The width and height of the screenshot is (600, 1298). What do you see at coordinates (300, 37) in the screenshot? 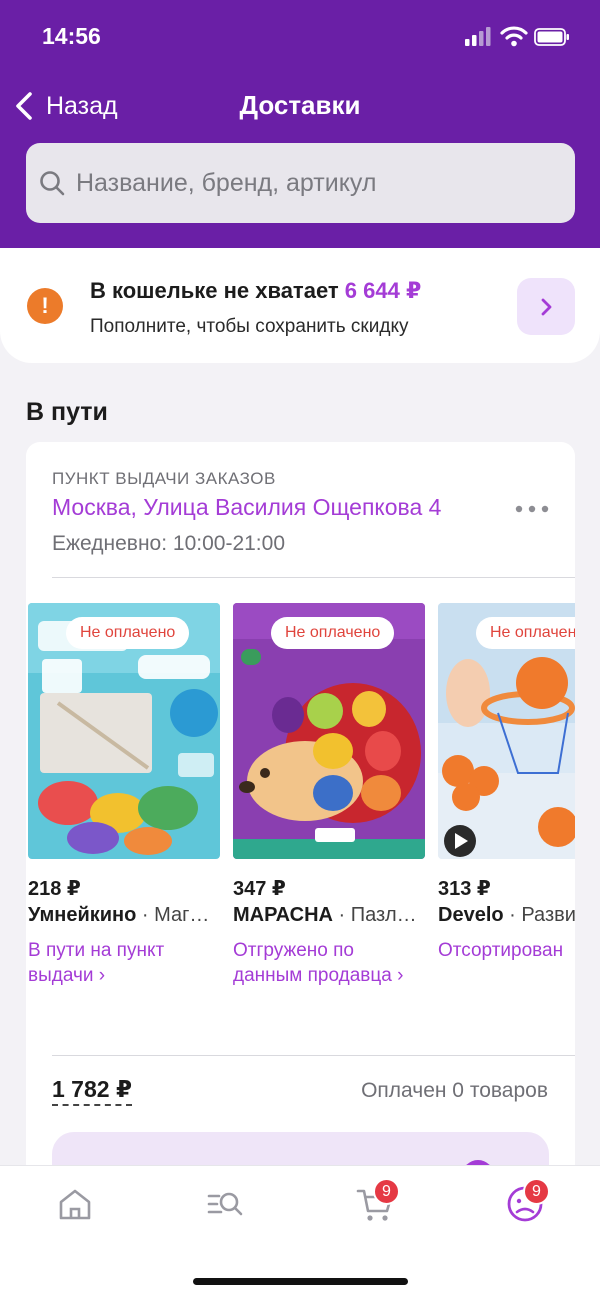
I see `status-bar: 14:56` at bounding box center [300, 37].